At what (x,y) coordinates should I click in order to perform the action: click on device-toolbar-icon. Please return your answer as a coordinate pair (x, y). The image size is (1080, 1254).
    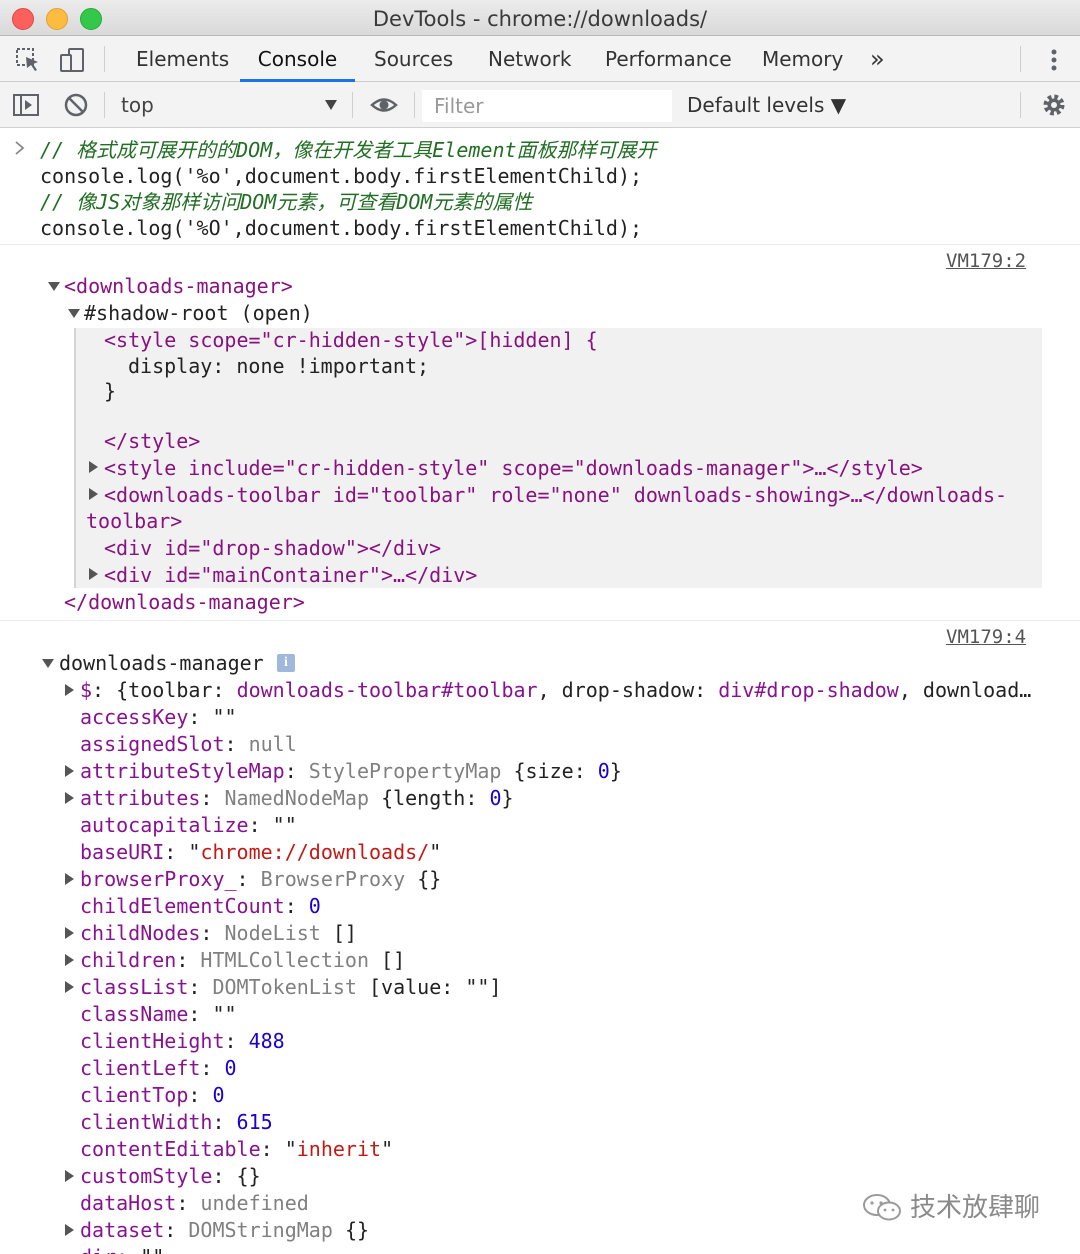
    Looking at the image, I should click on (72, 60).